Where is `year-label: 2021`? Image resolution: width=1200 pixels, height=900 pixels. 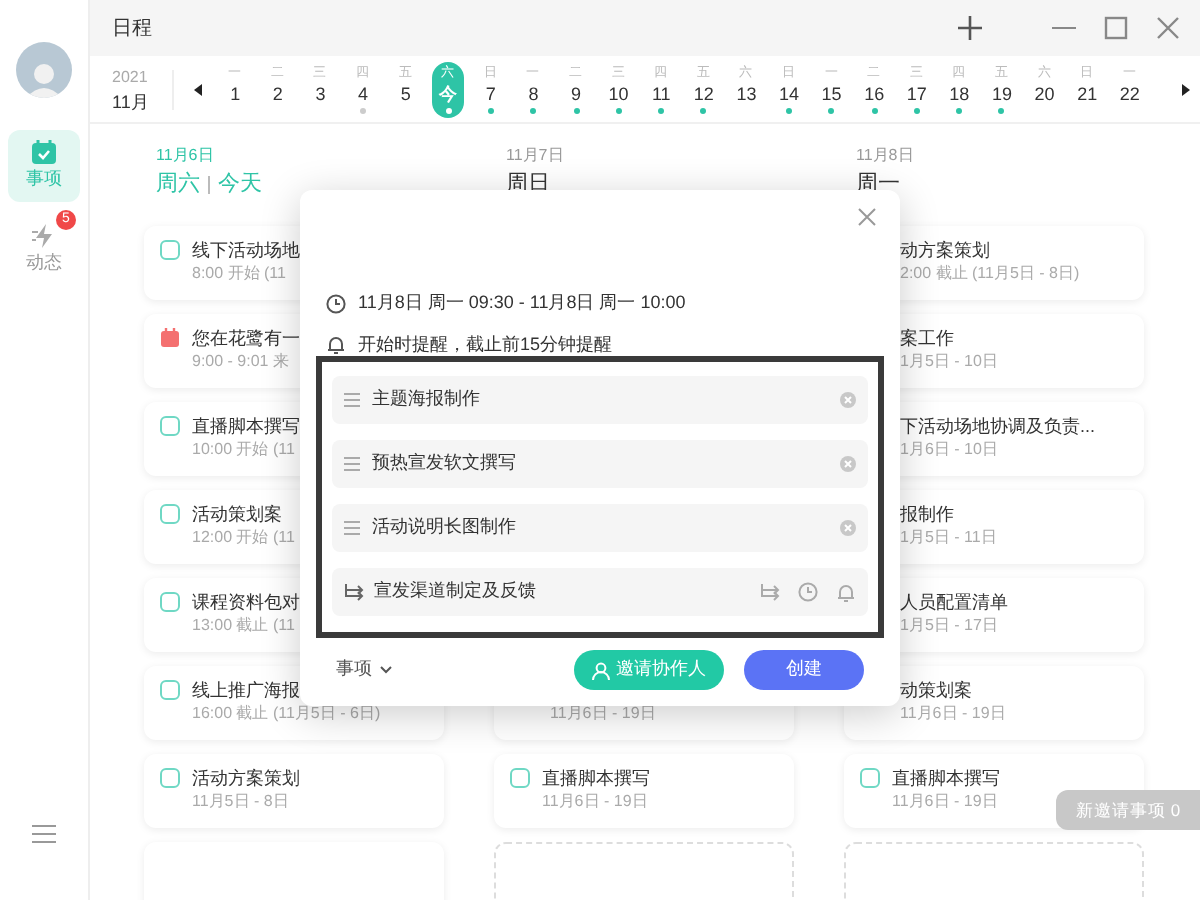
year-label: 2021 is located at coordinates (131, 77).